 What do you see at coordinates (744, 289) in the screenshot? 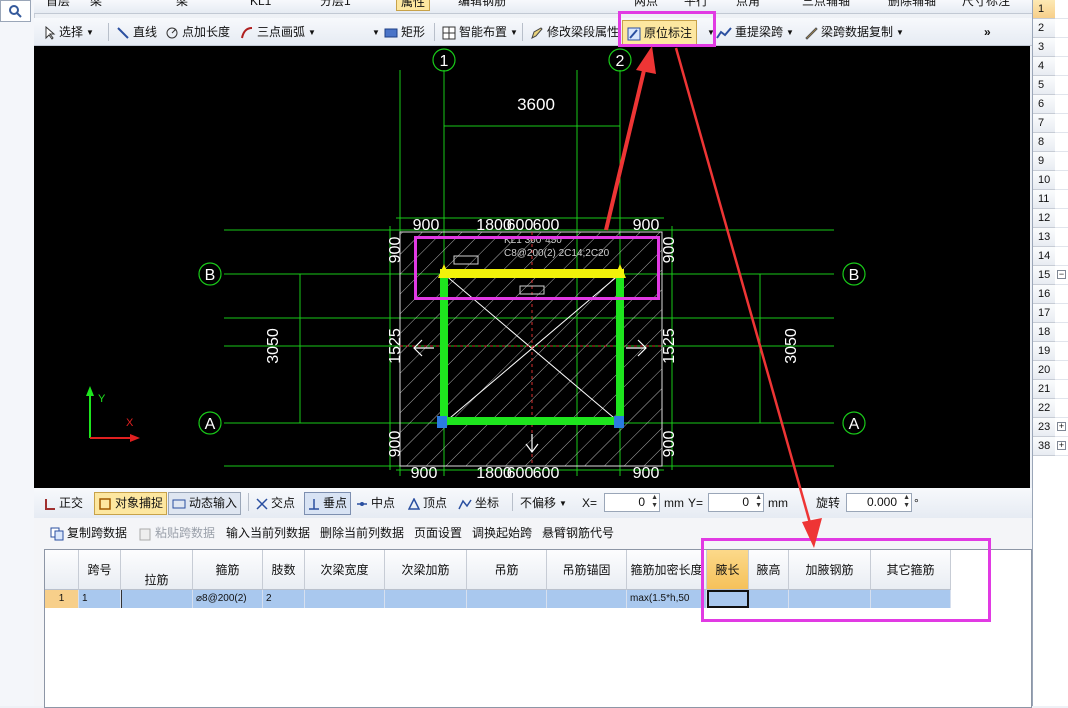
I see `arrow-to-haunch` at bounding box center [744, 289].